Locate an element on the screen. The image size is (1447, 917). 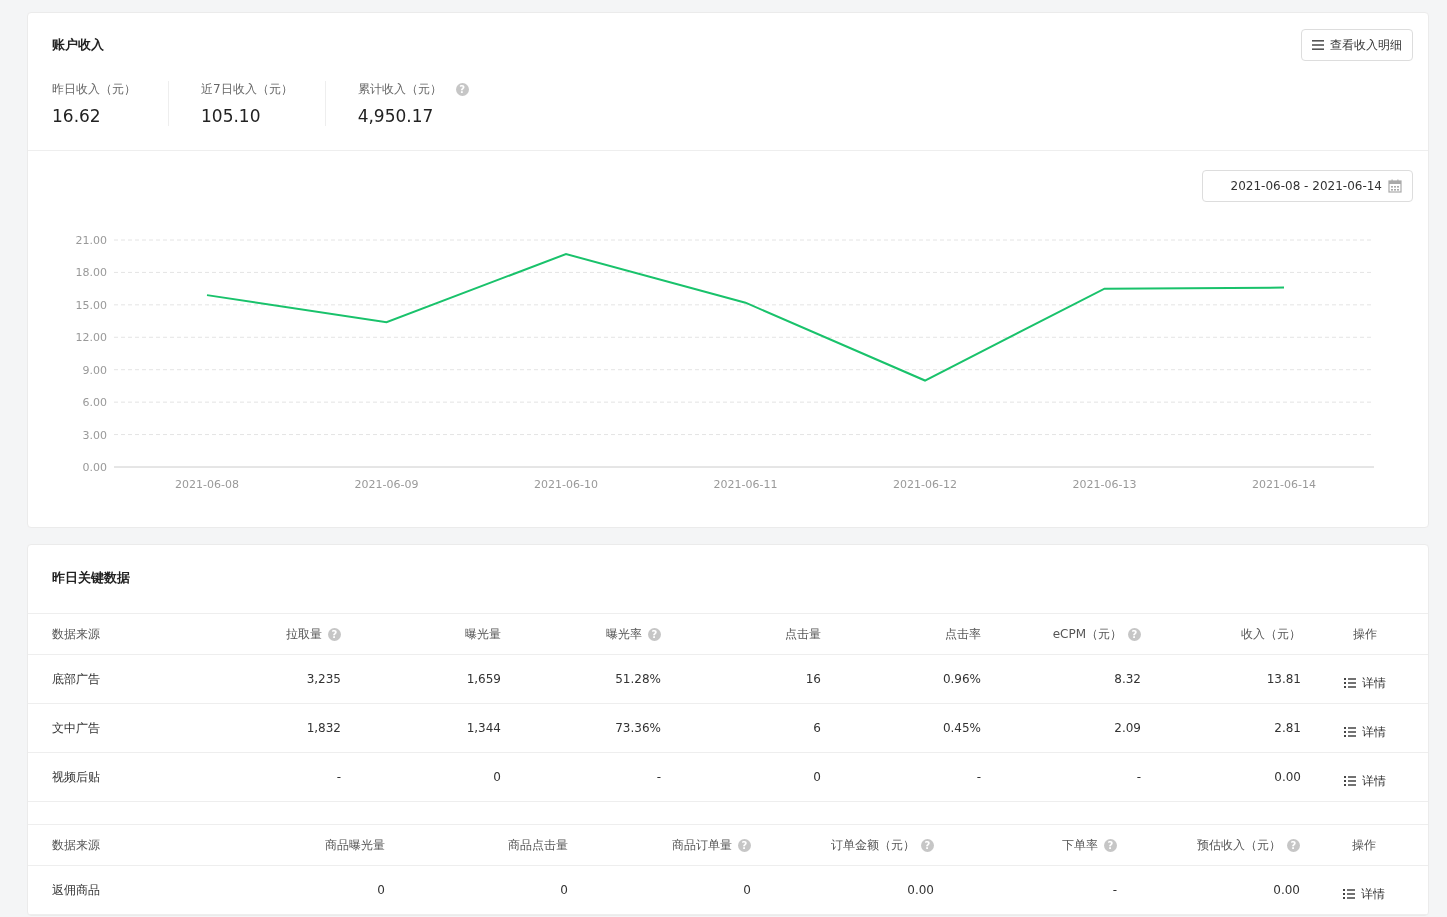
date-range-picker: 2021-06-08 - 2021-06-14 is located at coordinates (1307, 186).